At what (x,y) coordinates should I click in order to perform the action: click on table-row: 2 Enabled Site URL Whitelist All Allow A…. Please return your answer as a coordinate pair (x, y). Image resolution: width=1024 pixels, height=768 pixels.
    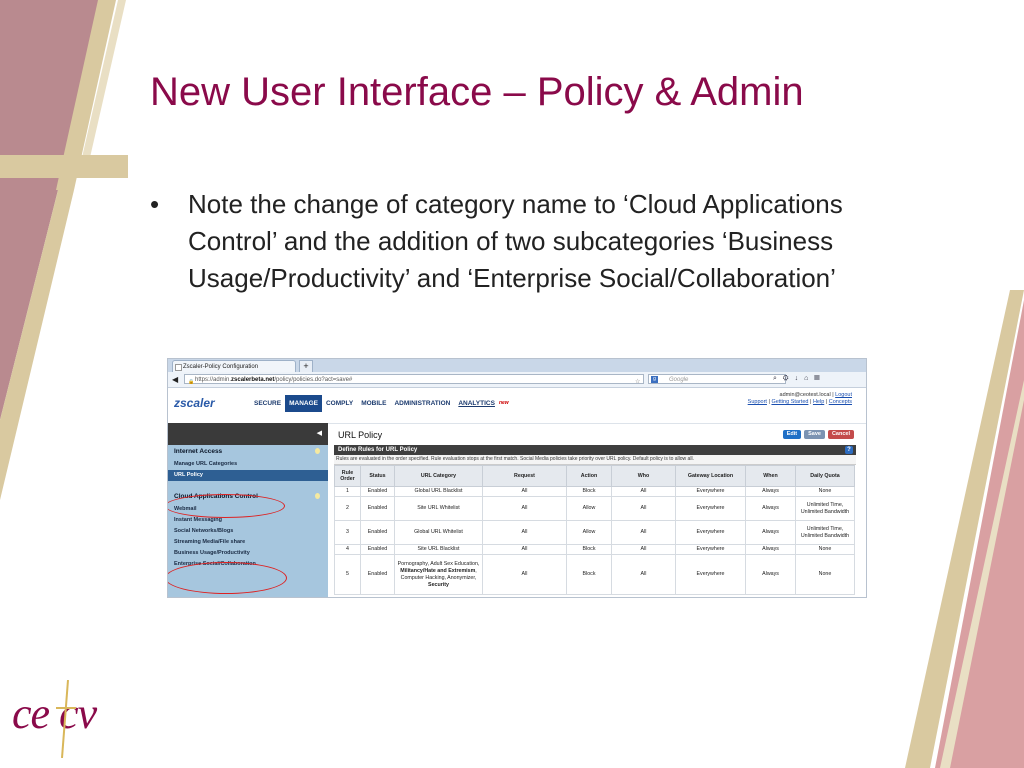
    Looking at the image, I should click on (594, 508).